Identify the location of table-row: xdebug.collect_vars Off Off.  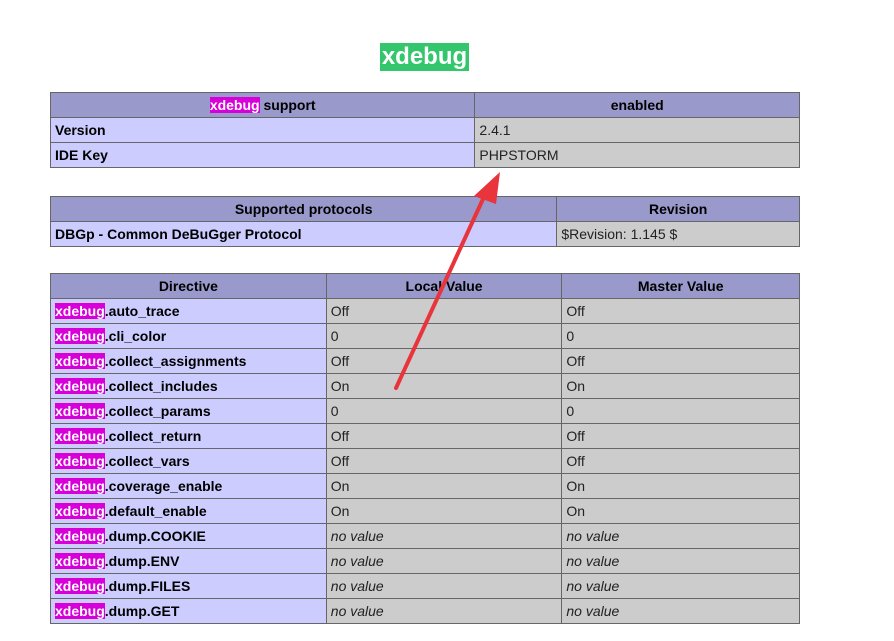
(425, 461).